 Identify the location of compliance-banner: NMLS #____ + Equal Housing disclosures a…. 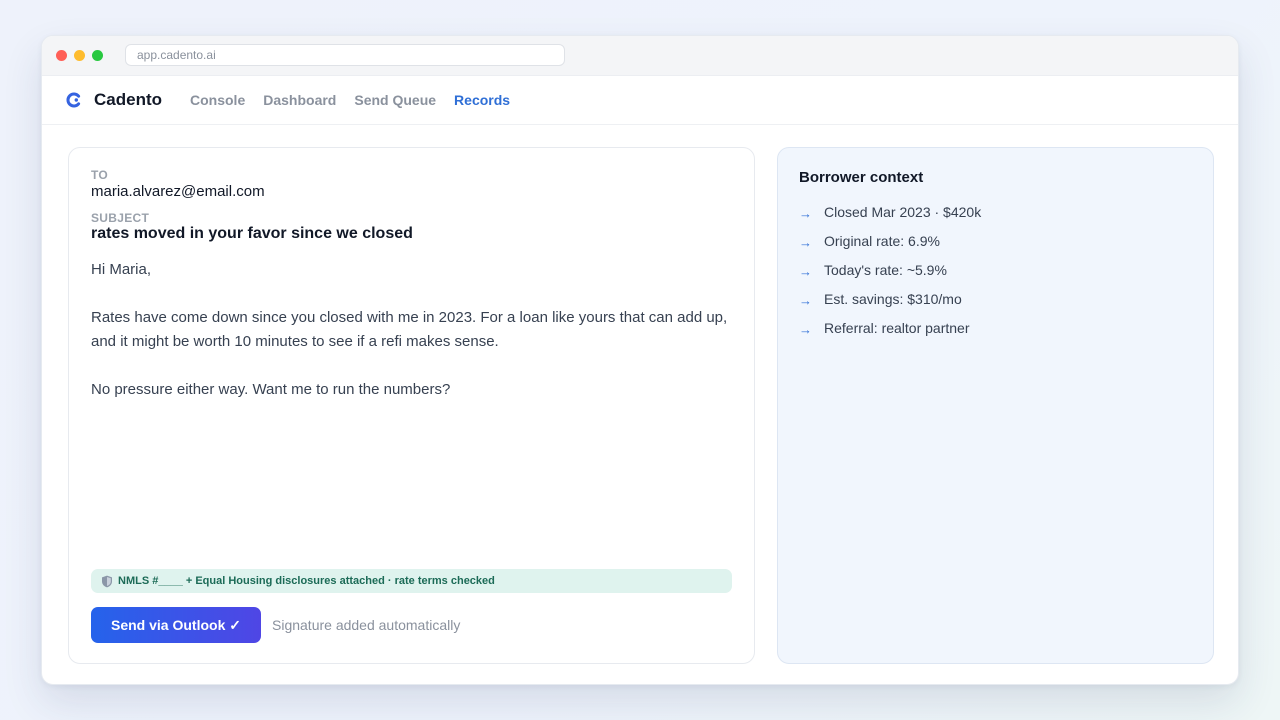
(411, 581).